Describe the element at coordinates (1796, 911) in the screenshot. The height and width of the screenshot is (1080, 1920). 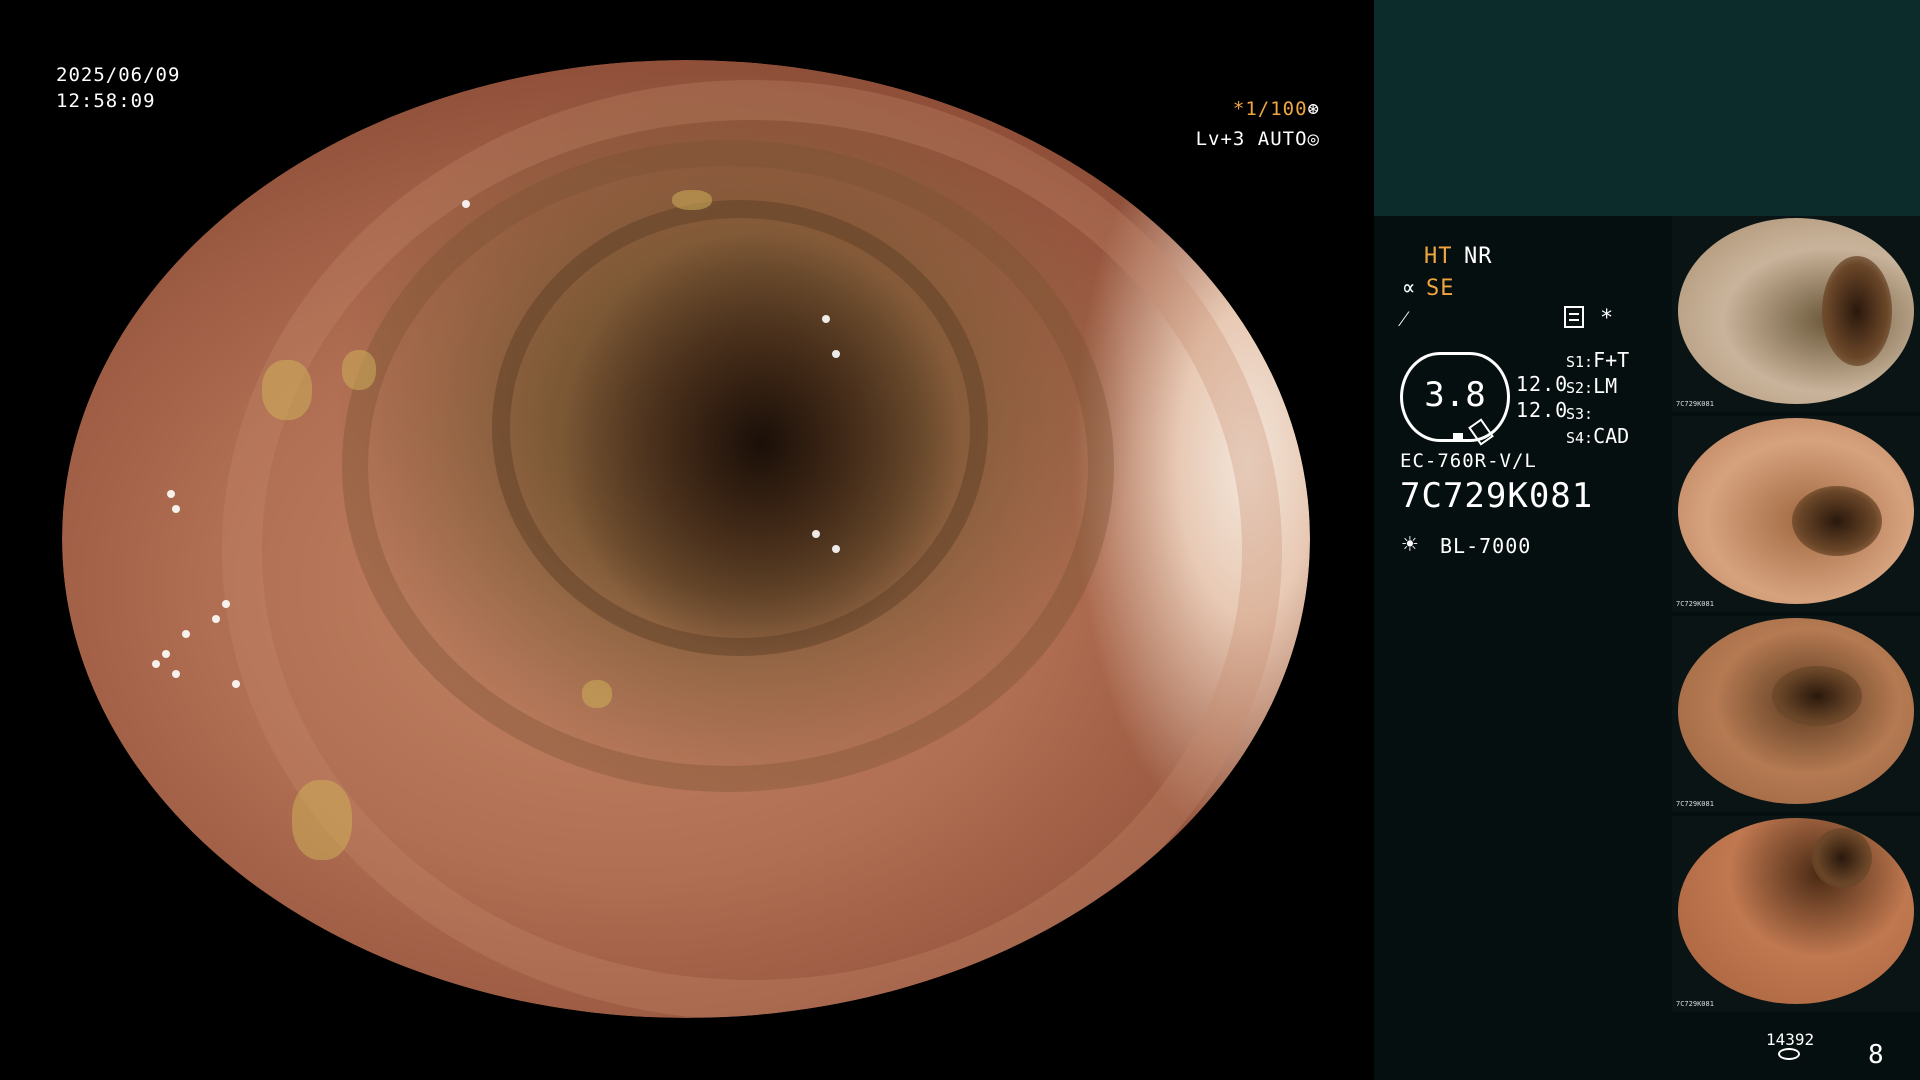
I see `thumbnail-image` at that location.